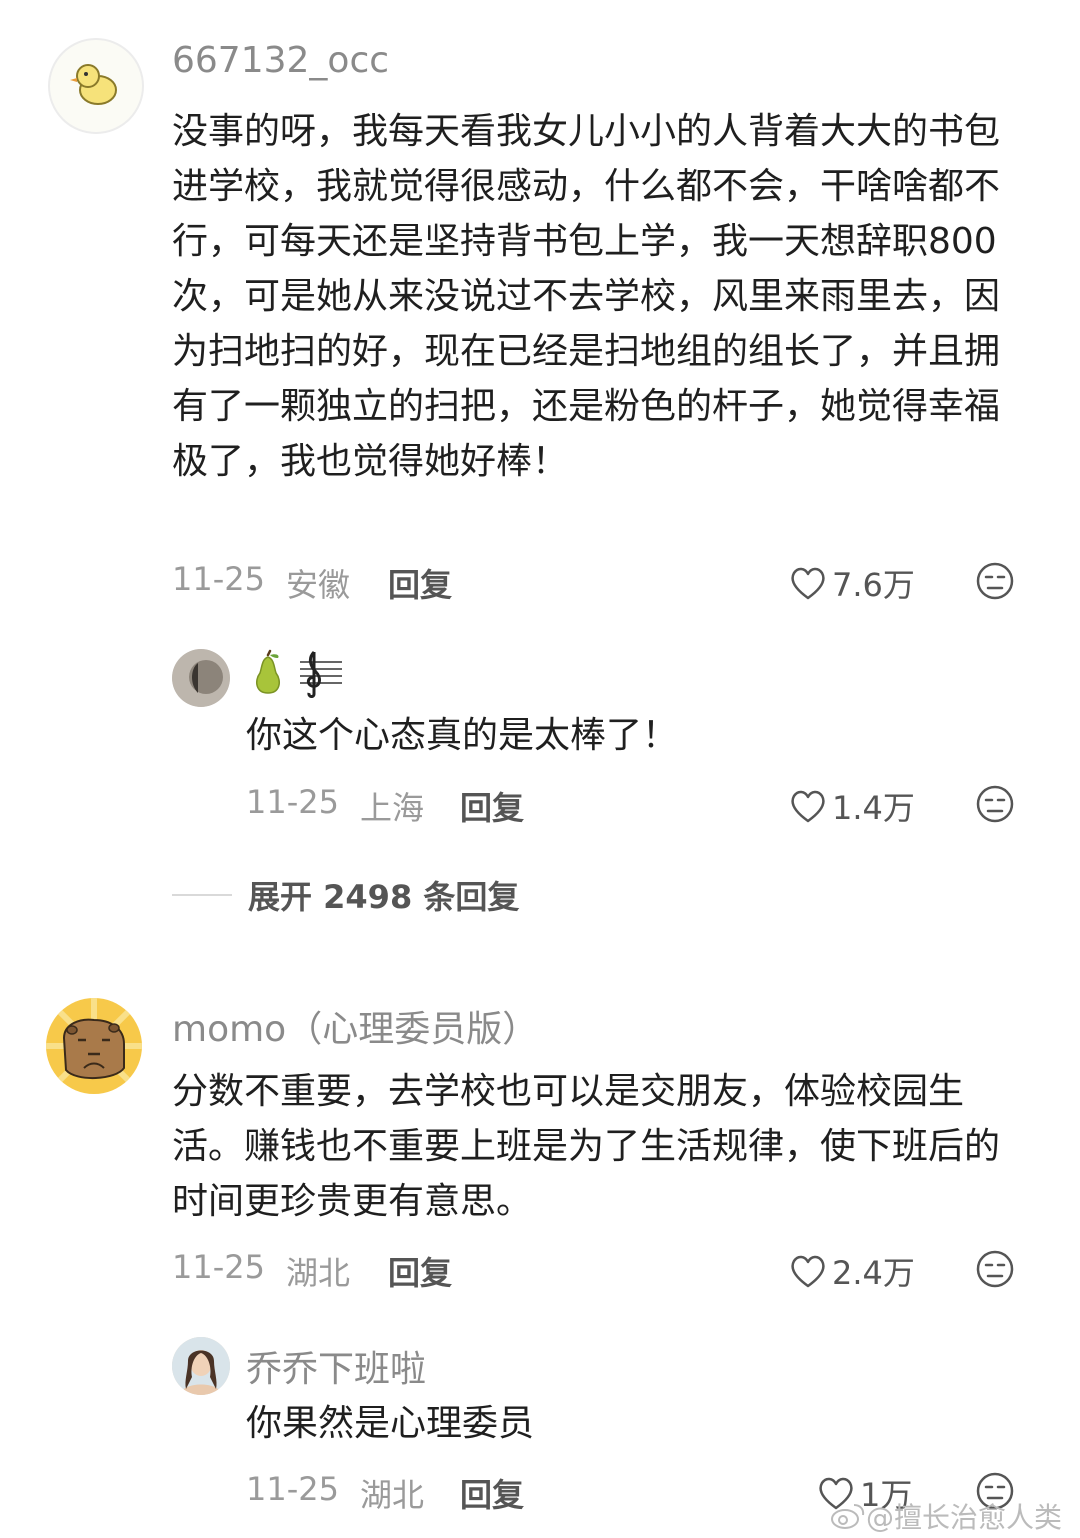  Describe the element at coordinates (318, 1273) in the screenshot. I see `comment-location: 湖北` at that location.